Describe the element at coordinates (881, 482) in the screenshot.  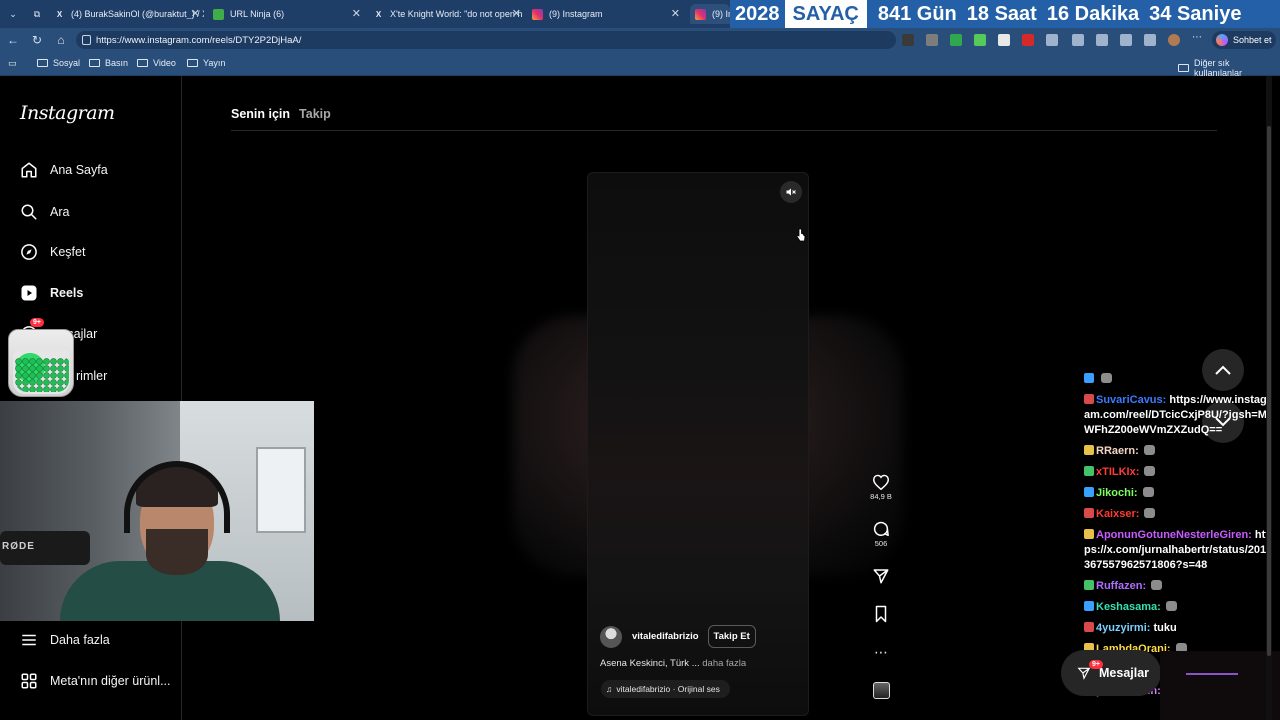
I see `heart-icon` at that location.